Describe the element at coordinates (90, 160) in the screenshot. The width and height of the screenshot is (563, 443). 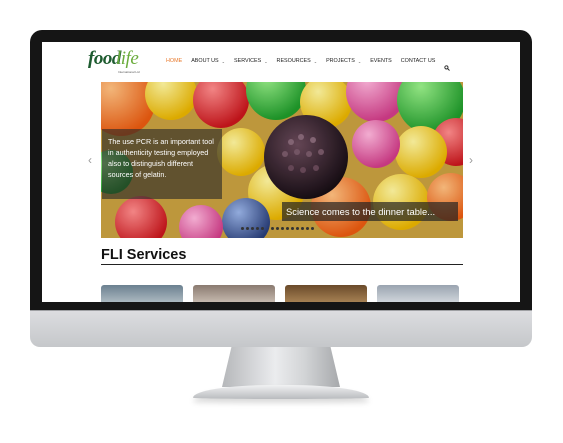
I see `slider-prev-arrow-icon: ‹` at that location.